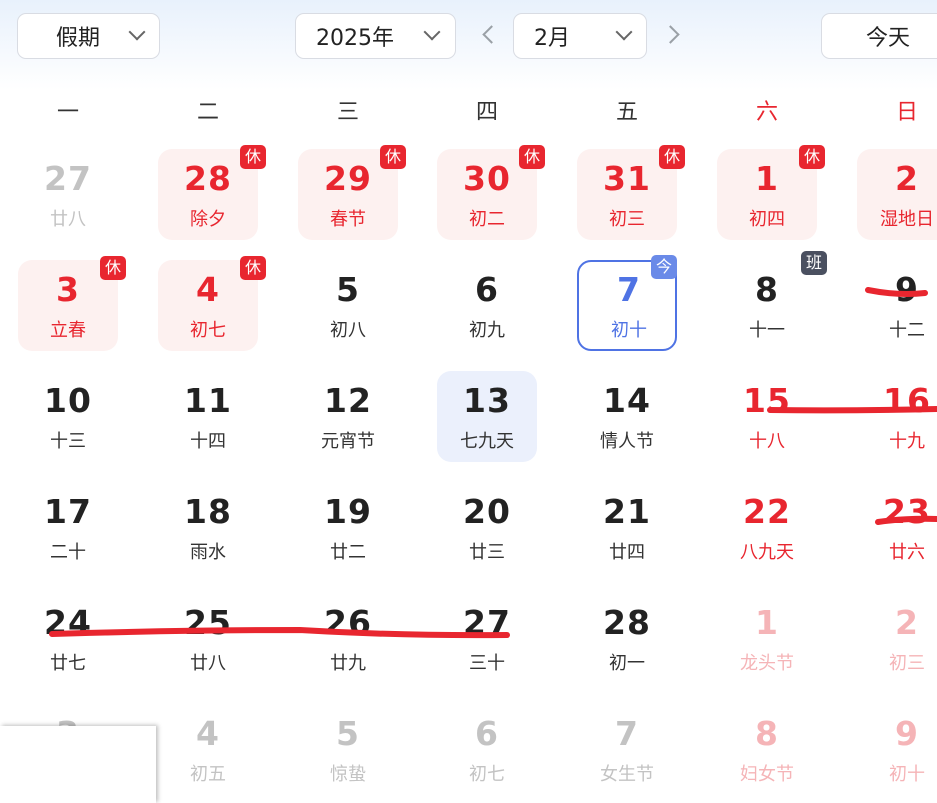 The width and height of the screenshot is (937, 803). Describe the element at coordinates (772, 301) in the screenshot. I see `day-cell: 8 十一 班` at that location.